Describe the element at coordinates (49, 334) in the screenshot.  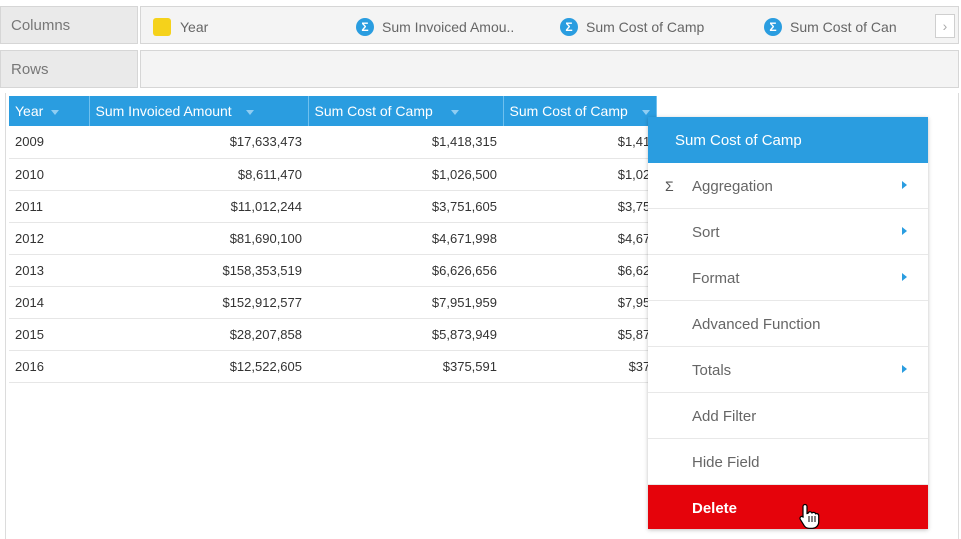
I see `year-cell: 2015` at that location.